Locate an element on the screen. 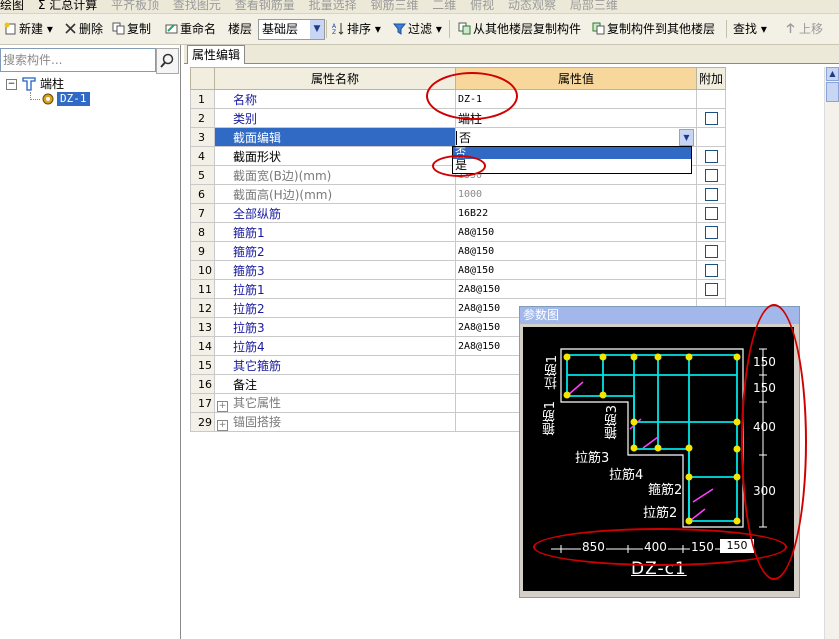 Image resolution: width=839 pixels, height=639 pixels. row-number: 1 is located at coordinates (202, 99).